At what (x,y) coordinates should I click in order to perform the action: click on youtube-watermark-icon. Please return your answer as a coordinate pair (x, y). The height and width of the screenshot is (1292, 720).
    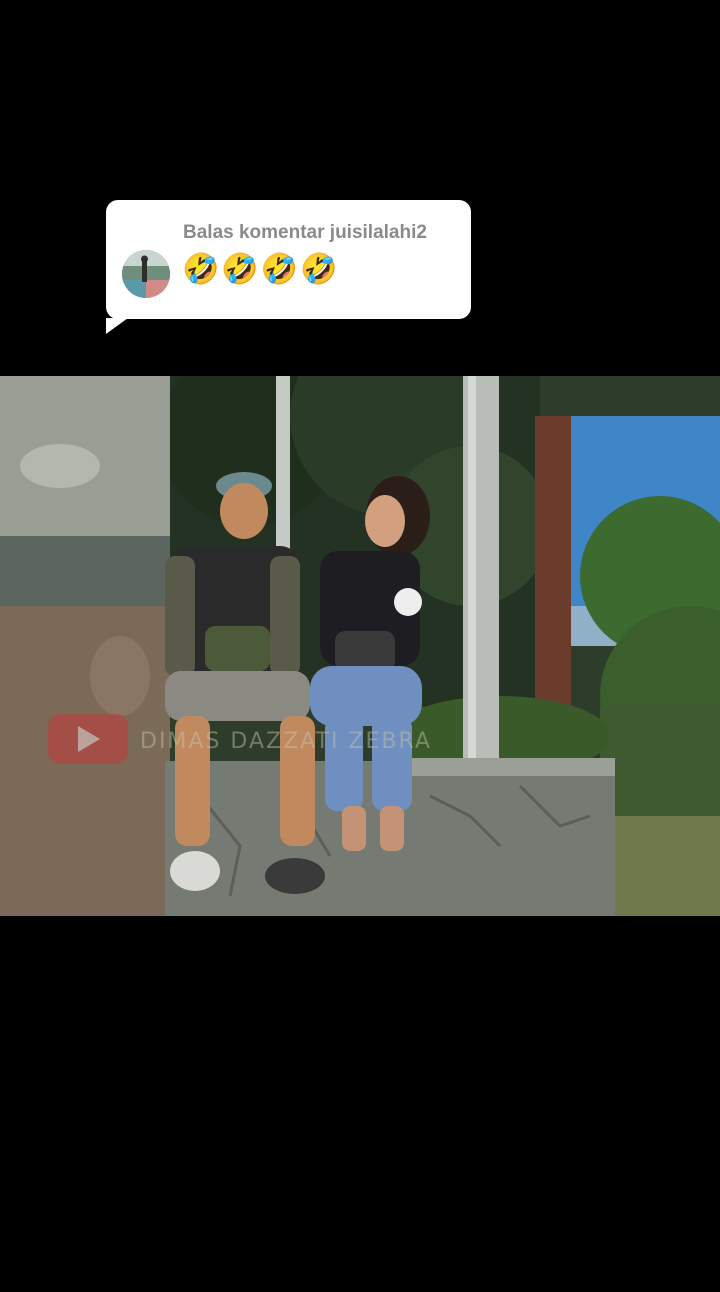
    Looking at the image, I should click on (88, 739).